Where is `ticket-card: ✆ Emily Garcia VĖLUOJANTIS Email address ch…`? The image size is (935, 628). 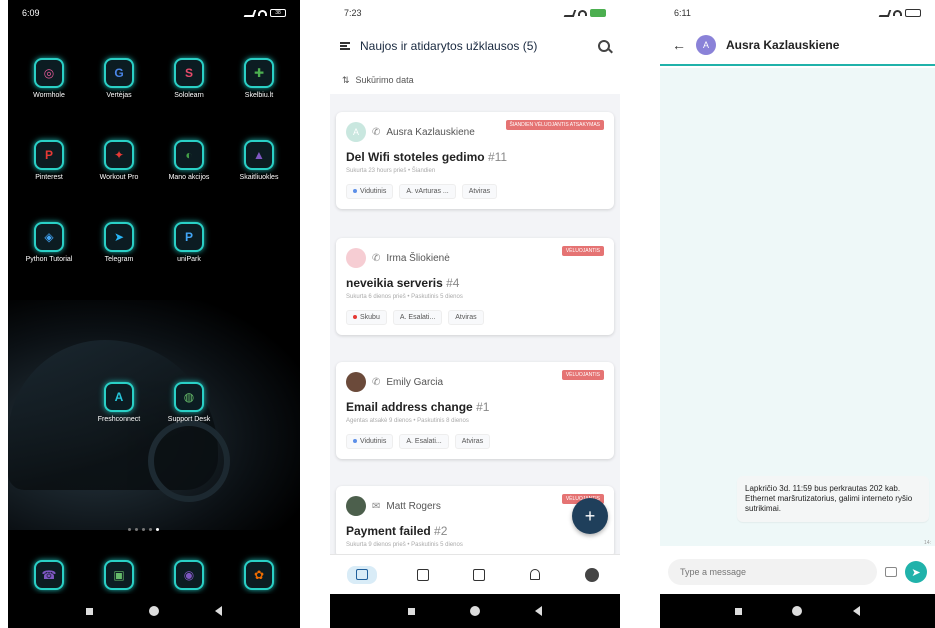
ticket-card: ✆ Emily Garcia VĖLUOJANTIS Email address ch… is located at coordinates (475, 410).